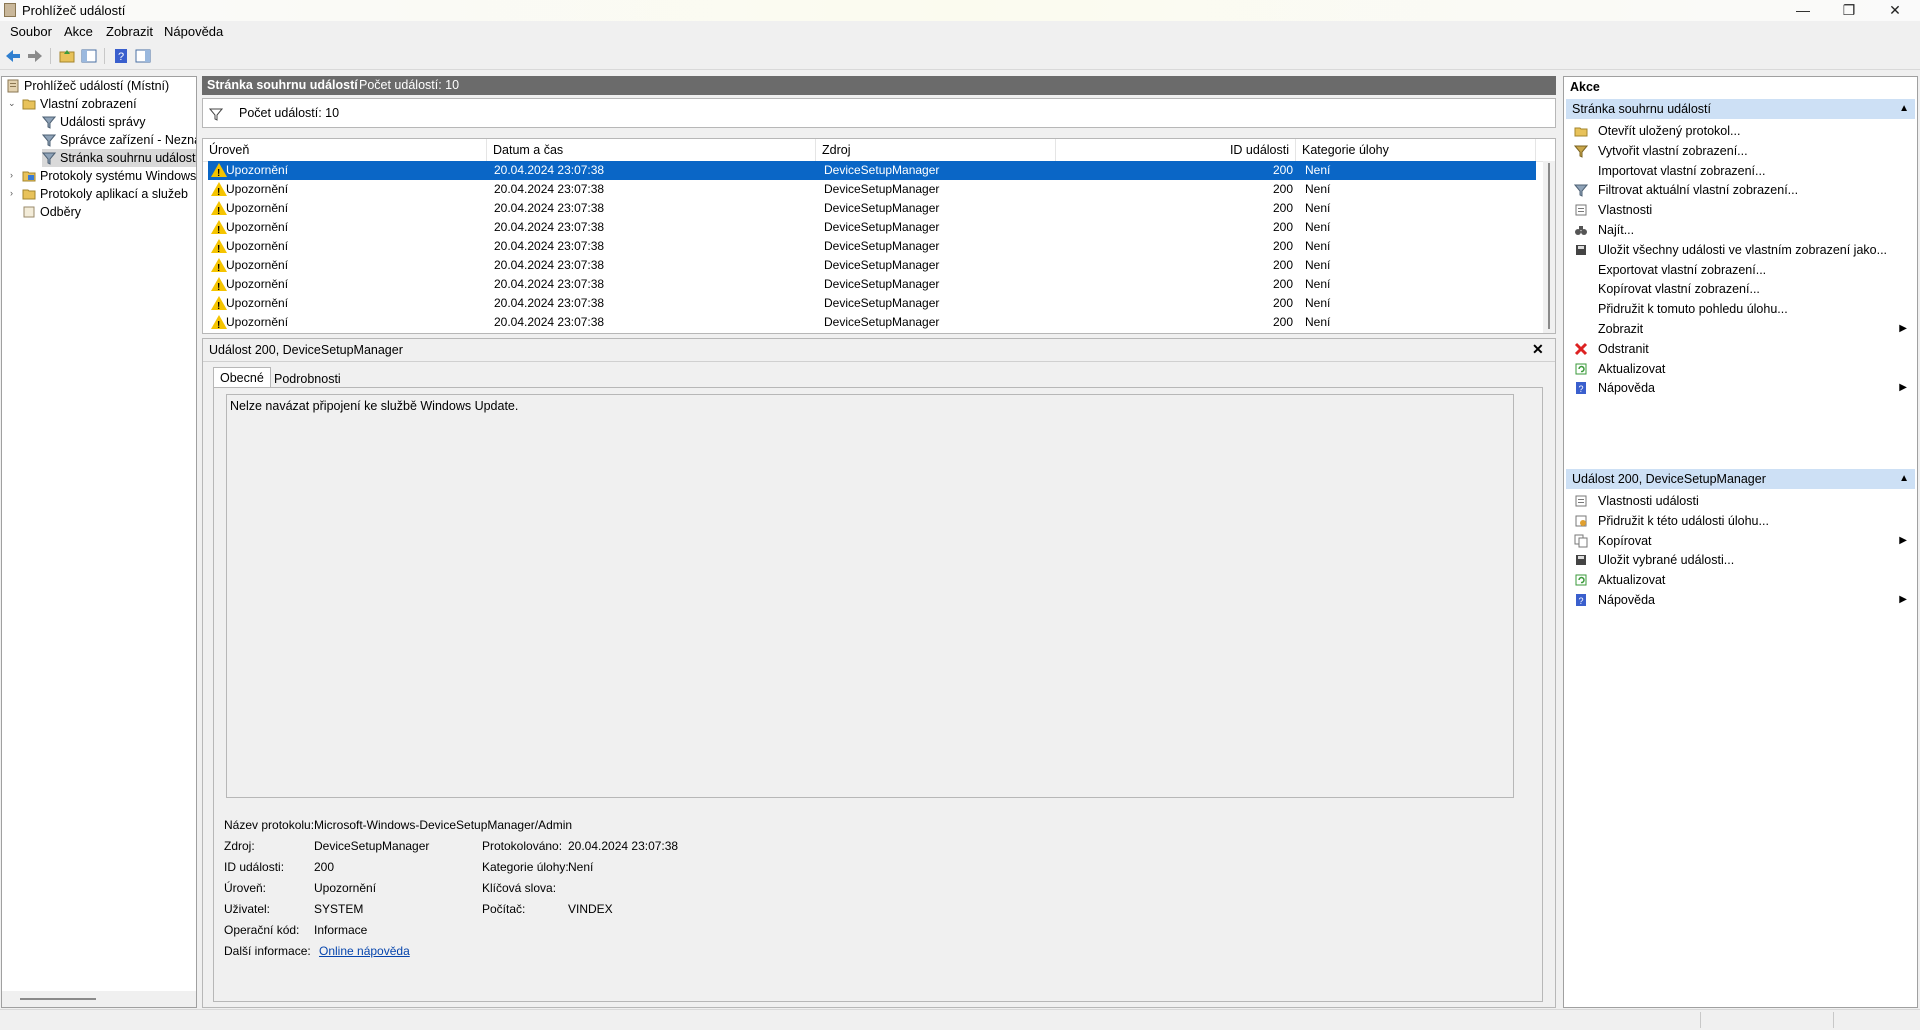 This screenshot has height=1030, width=1920. Describe the element at coordinates (67, 56) in the screenshot. I see `folder-up-icon` at that location.